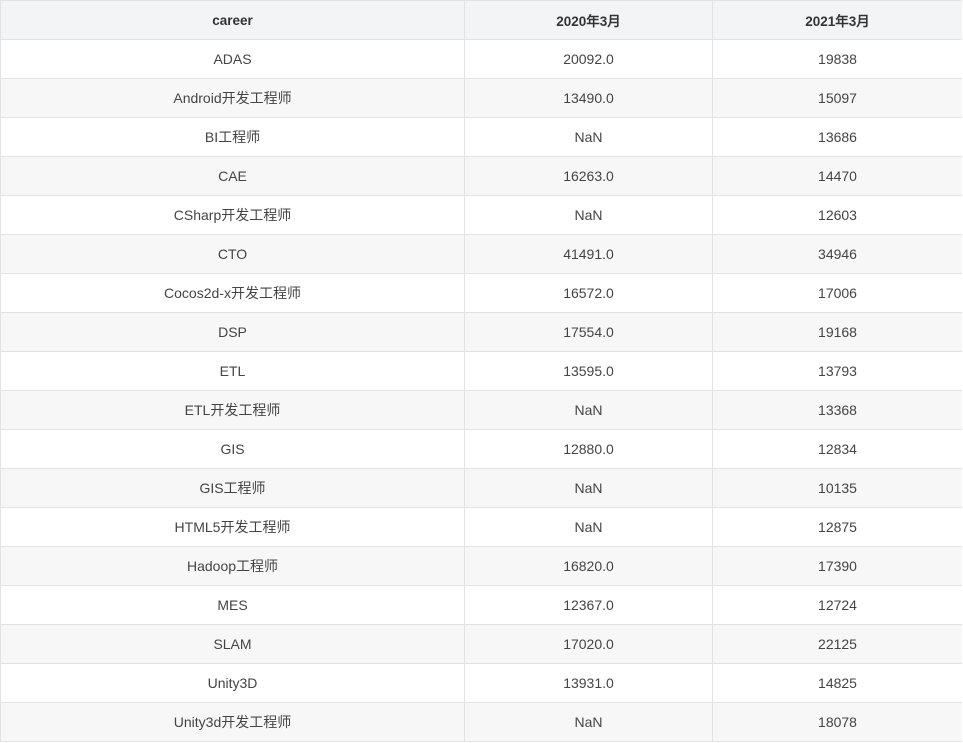 Image resolution: width=963 pixels, height=743 pixels. I want to click on career-cell: Hadoop工程师, so click(232, 566).